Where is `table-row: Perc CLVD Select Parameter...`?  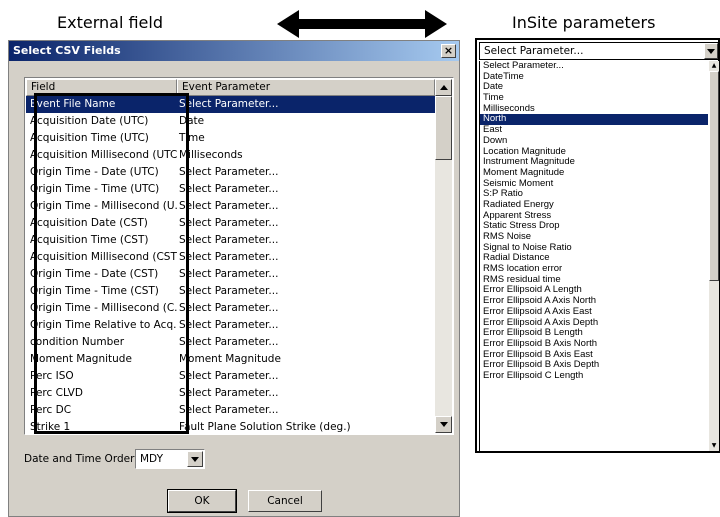 table-row: Perc CLVD Select Parameter... is located at coordinates (230, 393).